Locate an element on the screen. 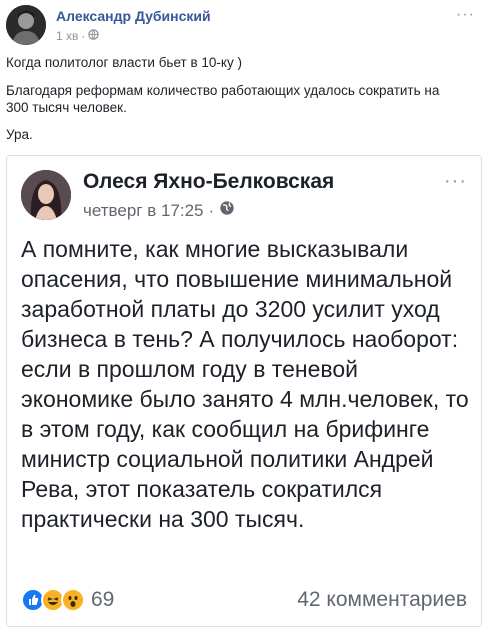 The image size is (491, 632). comments-count: 42 комментариев is located at coordinates (382, 599).